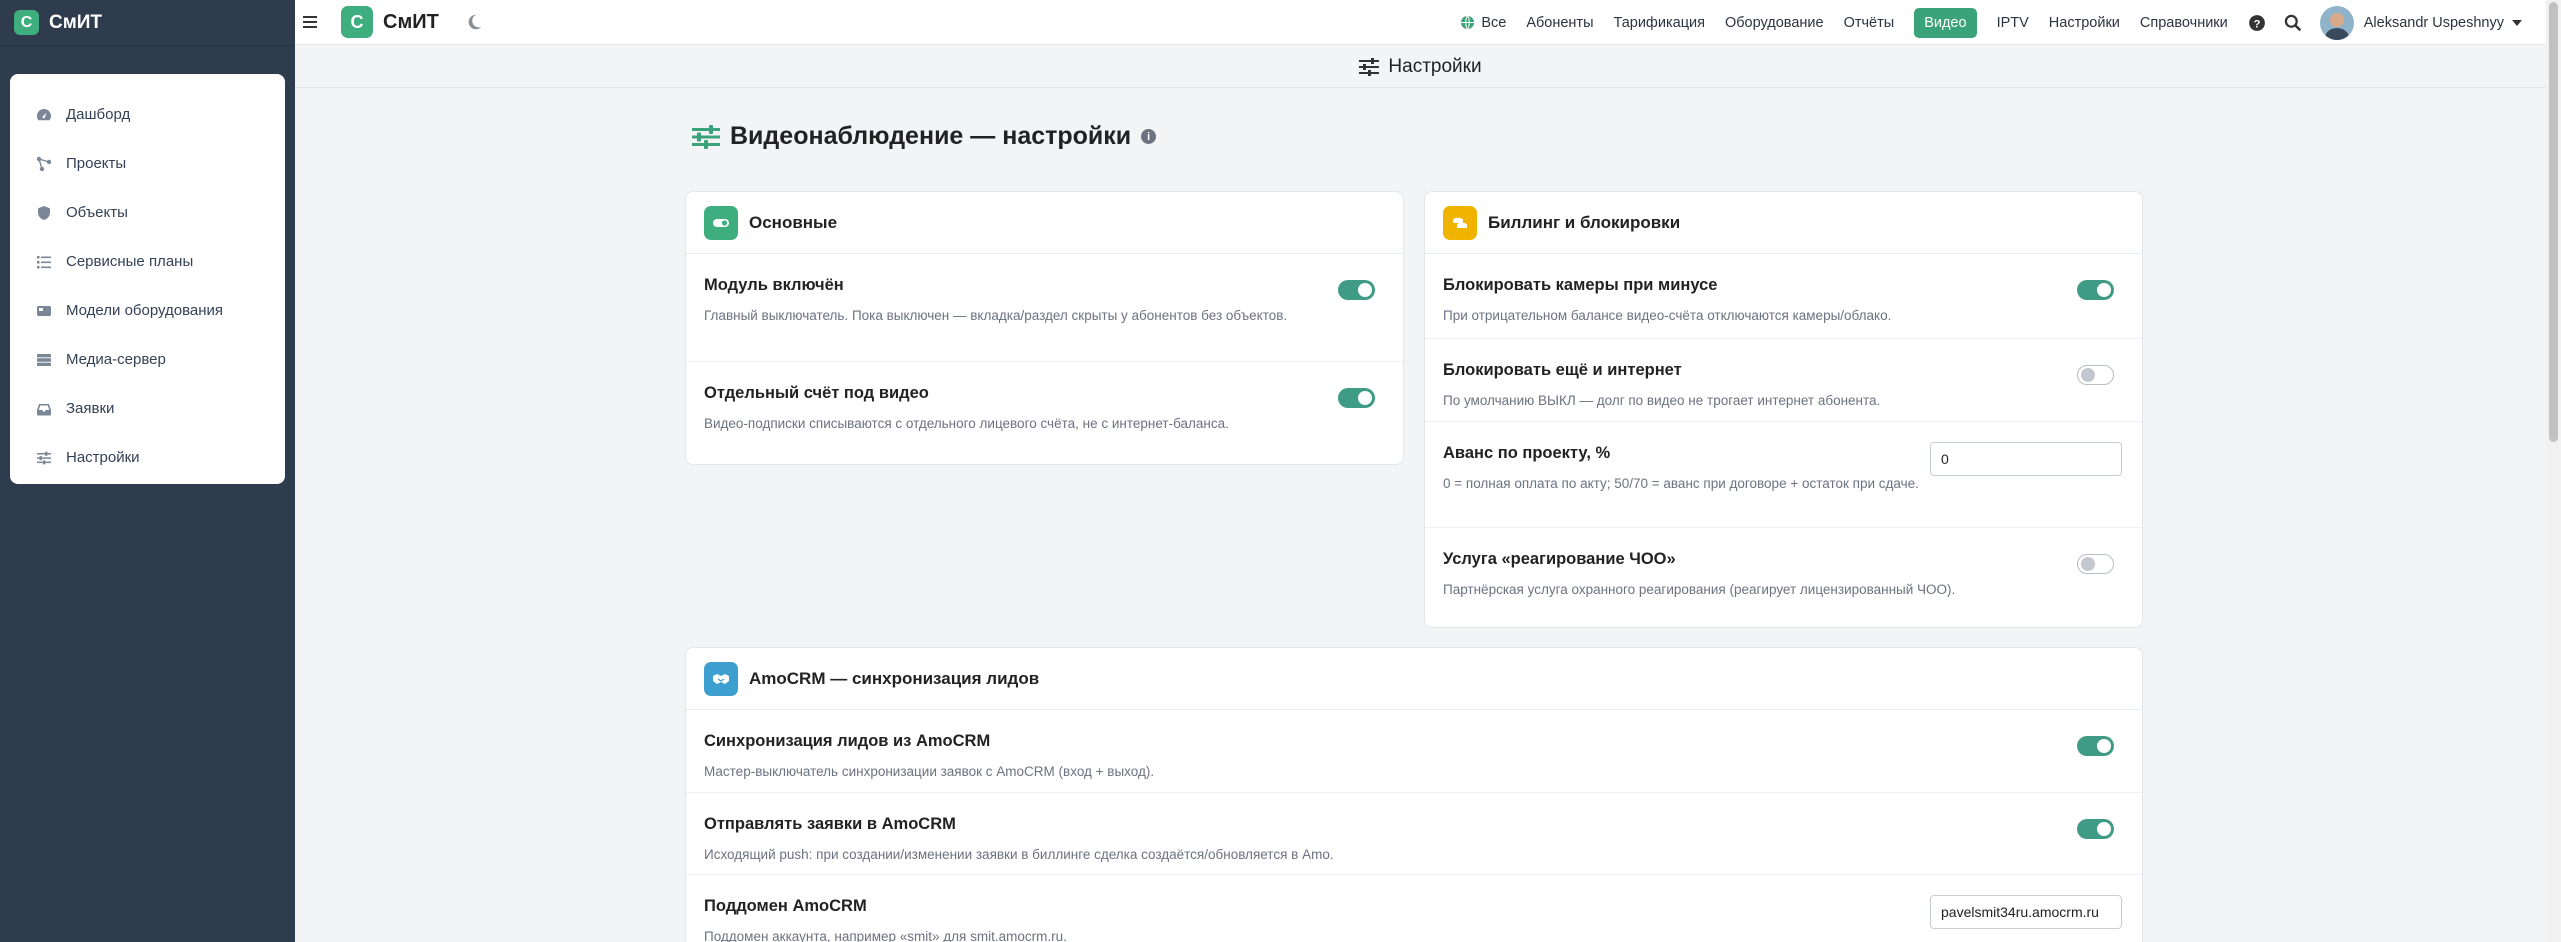  I want to click on list-icon, so click(44, 261).